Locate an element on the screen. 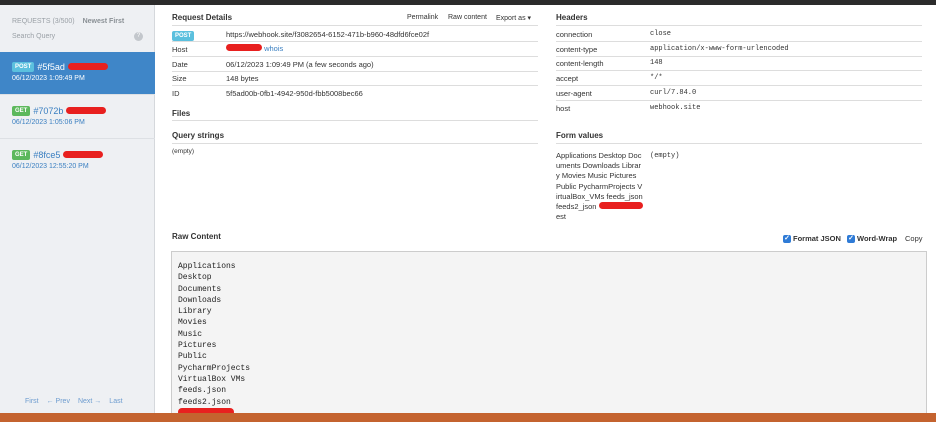 This screenshot has height=422, width=936. form-key-line: y Movies Music Pictures is located at coordinates (596, 176).